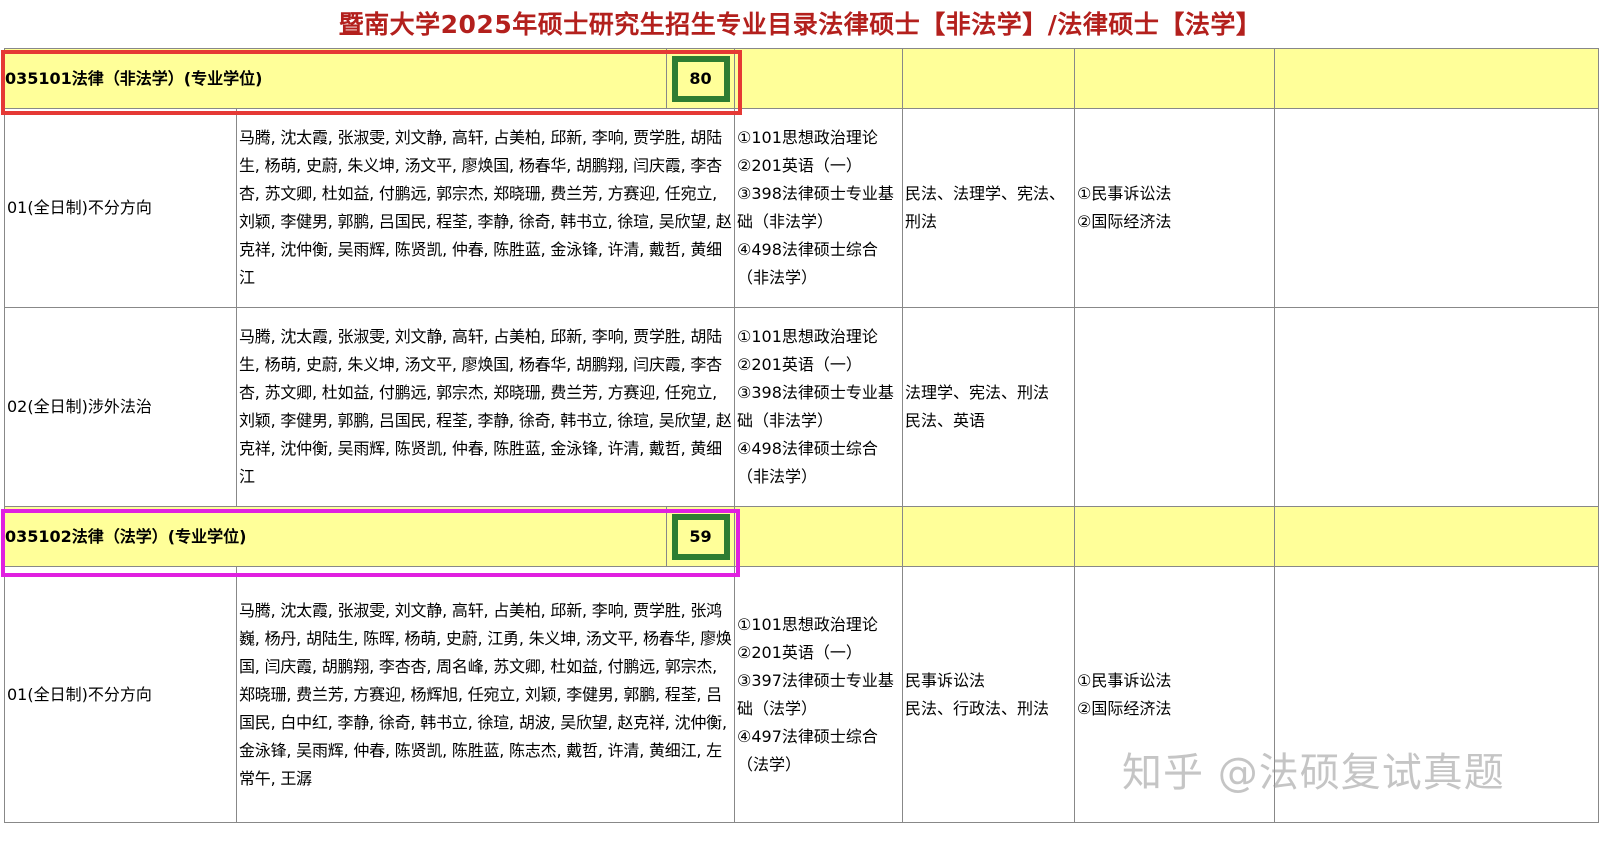 Image resolution: width=1600 pixels, height=848 pixels. I want to click on exam-item: ③397法律硕士专业基础（法学）, so click(815, 694).